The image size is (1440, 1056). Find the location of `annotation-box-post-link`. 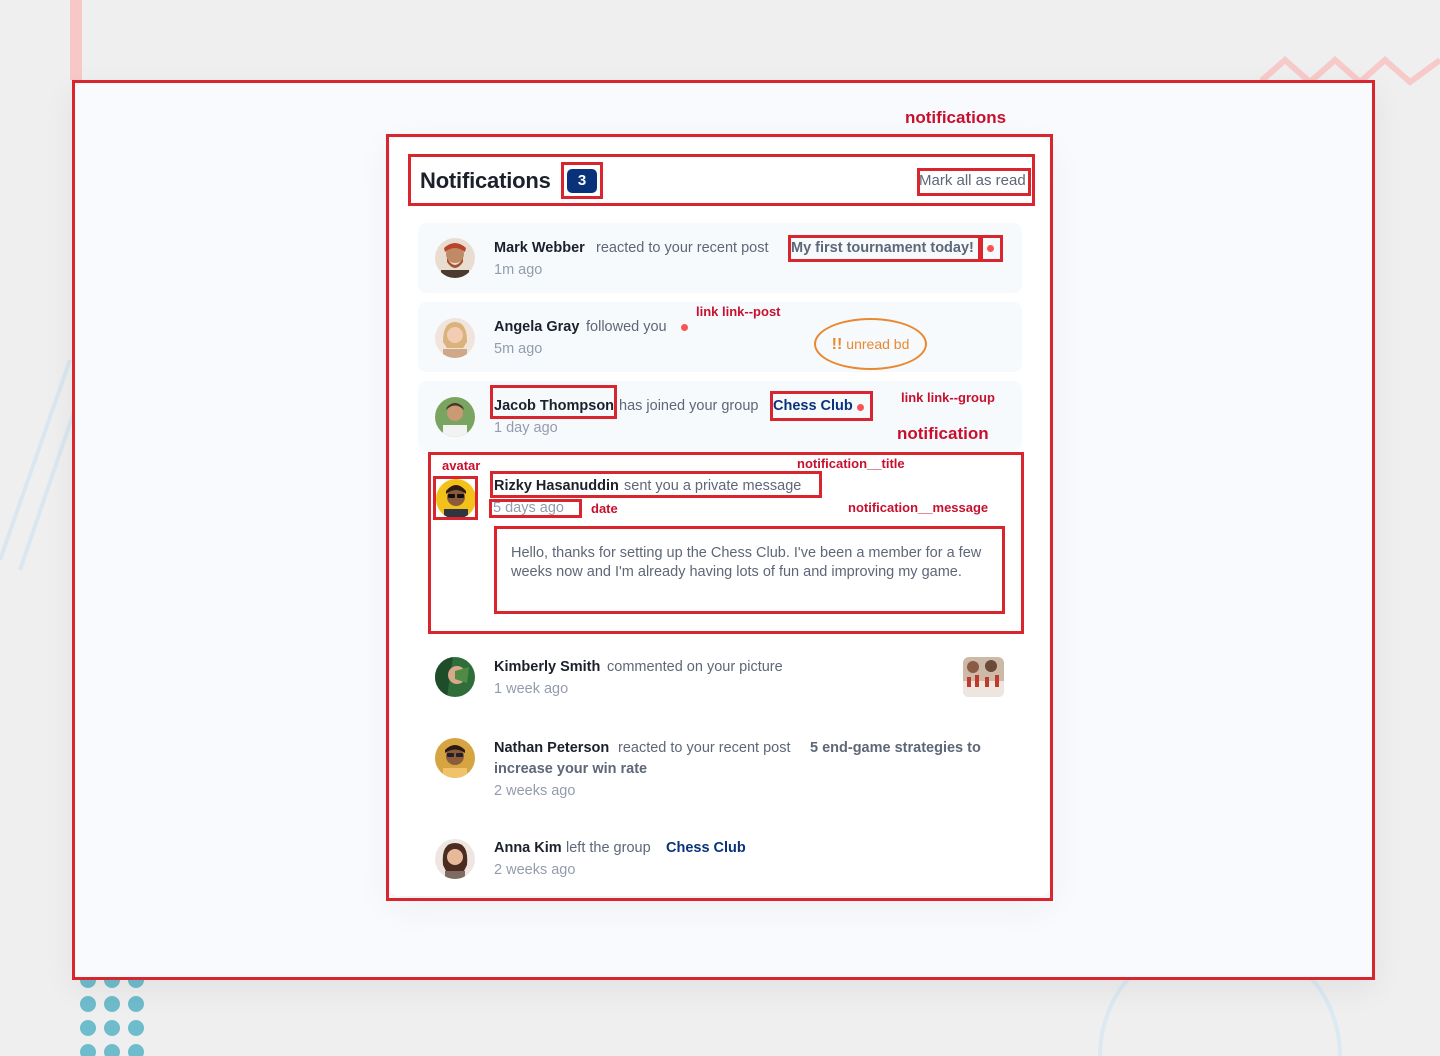

annotation-box-post-link is located at coordinates (884, 248).